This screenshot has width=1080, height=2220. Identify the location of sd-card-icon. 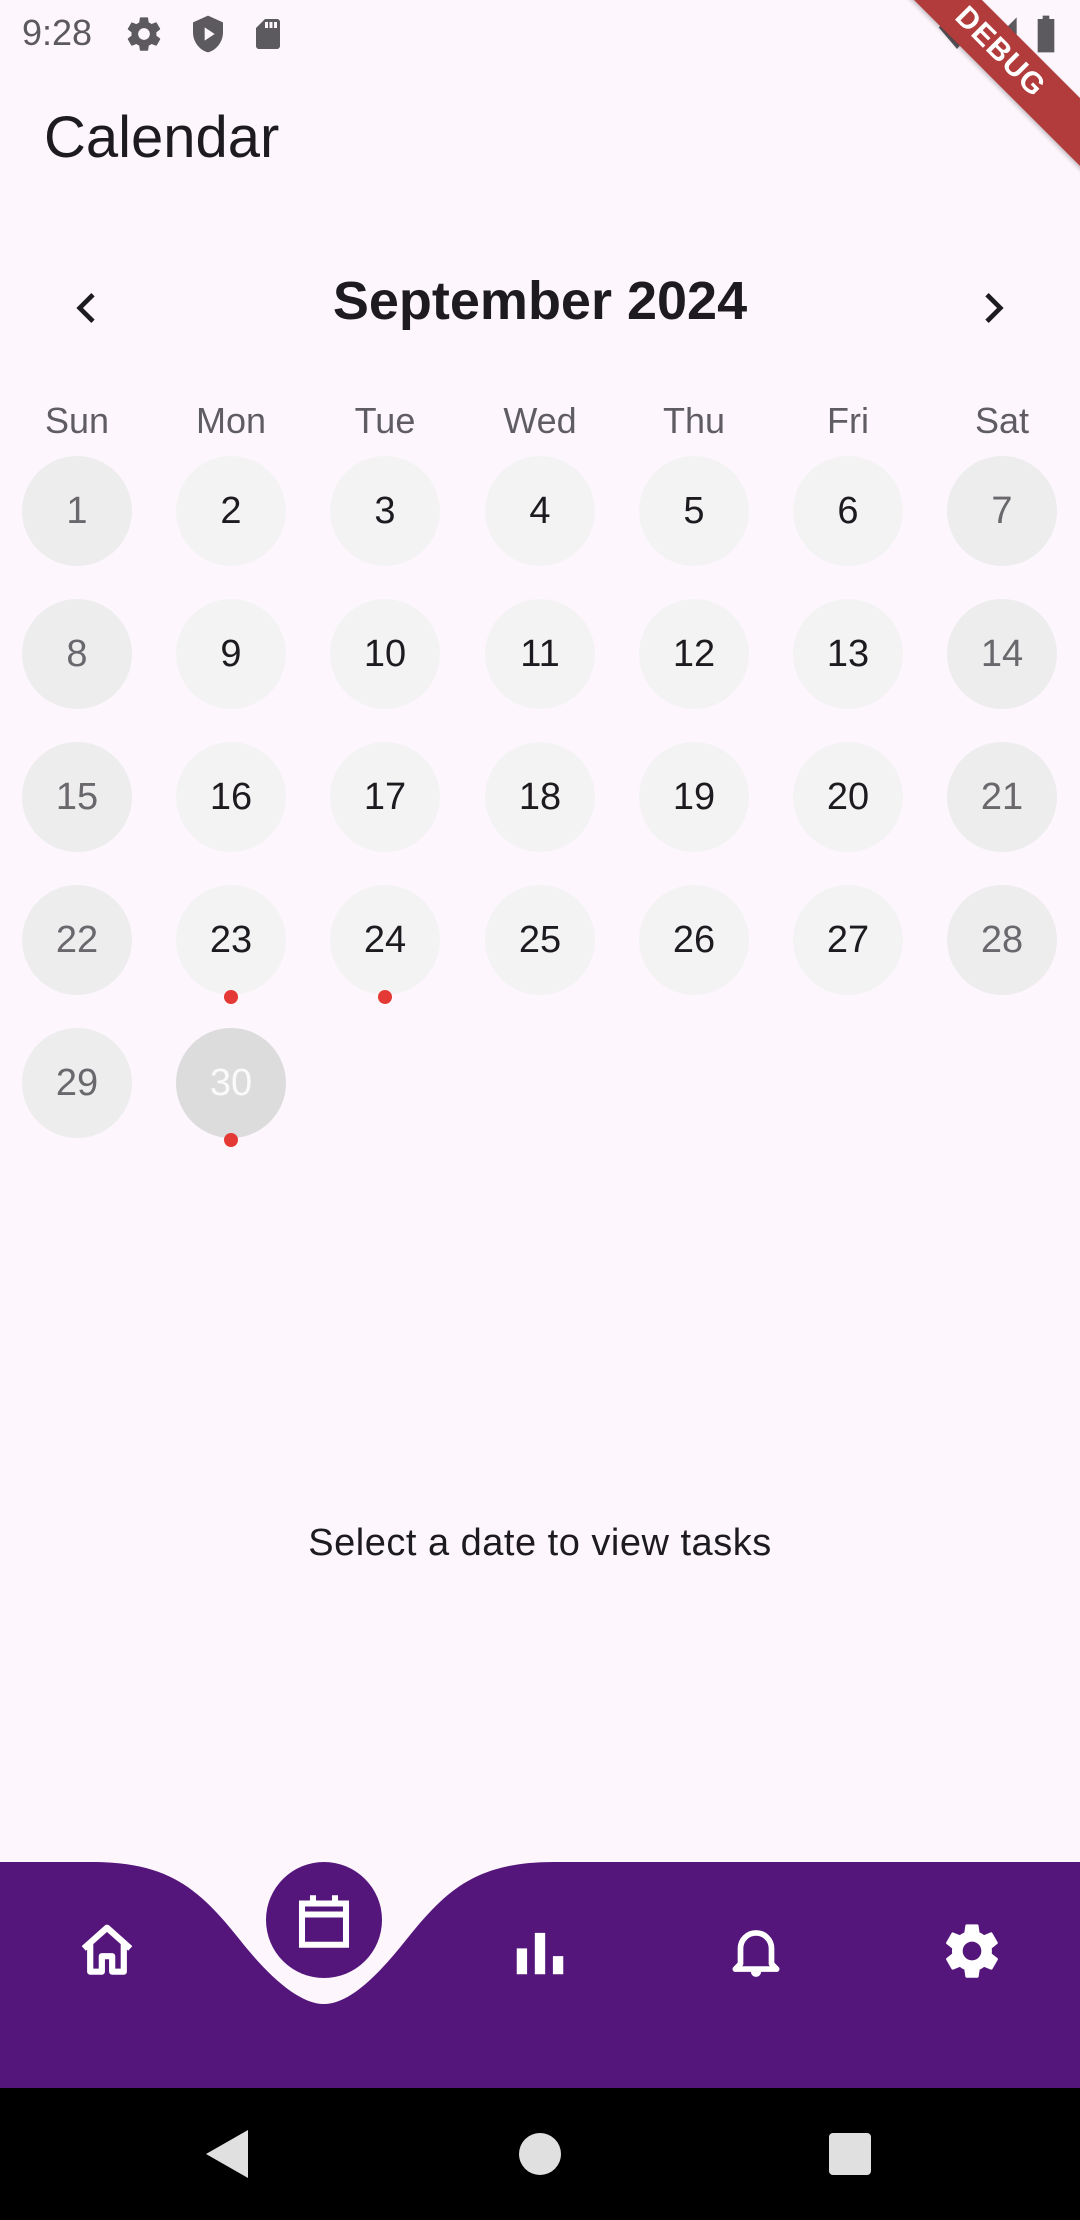
(268, 36).